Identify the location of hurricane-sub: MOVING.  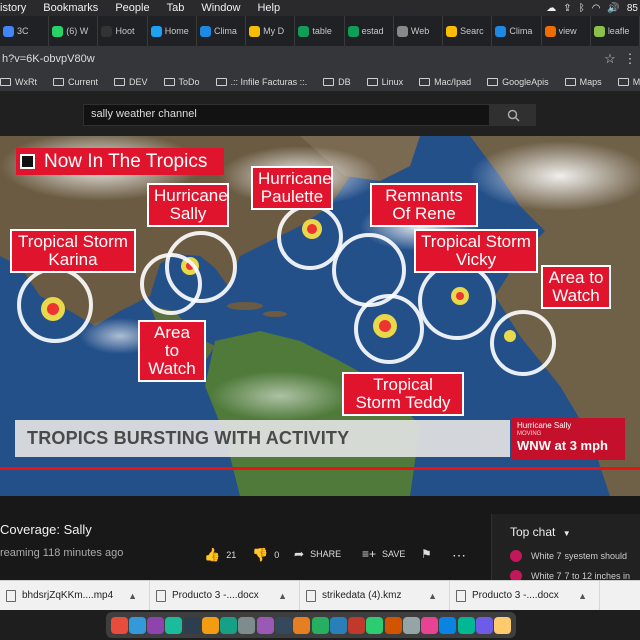
(529, 434).